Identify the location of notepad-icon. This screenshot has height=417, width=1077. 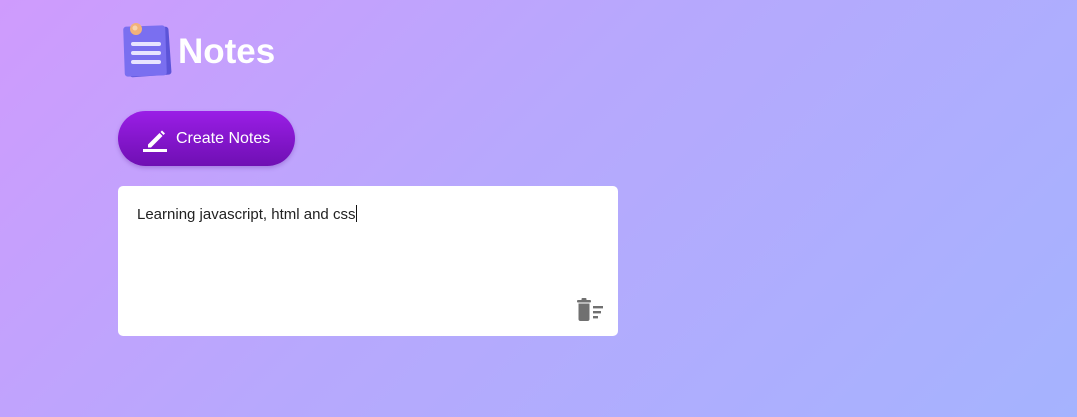
(147, 50).